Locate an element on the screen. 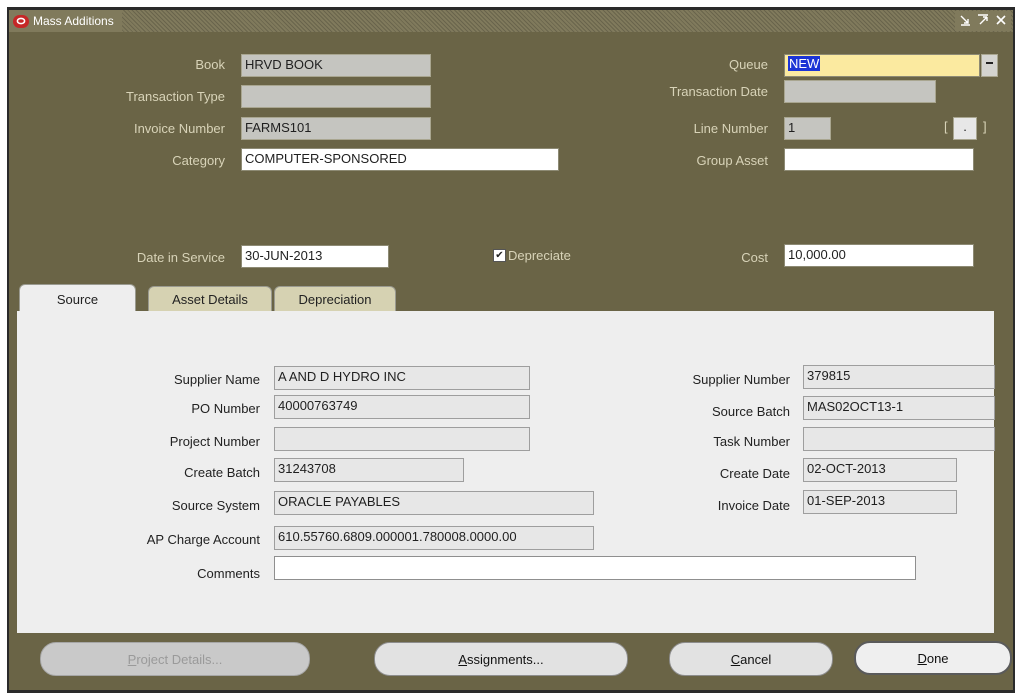 This screenshot has width=1019, height=698. supplier-number-field: 379815 is located at coordinates (899, 377).